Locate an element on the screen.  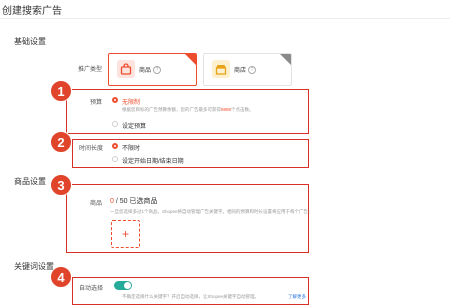
duration-label: 时间长度 is located at coordinates (91, 149).